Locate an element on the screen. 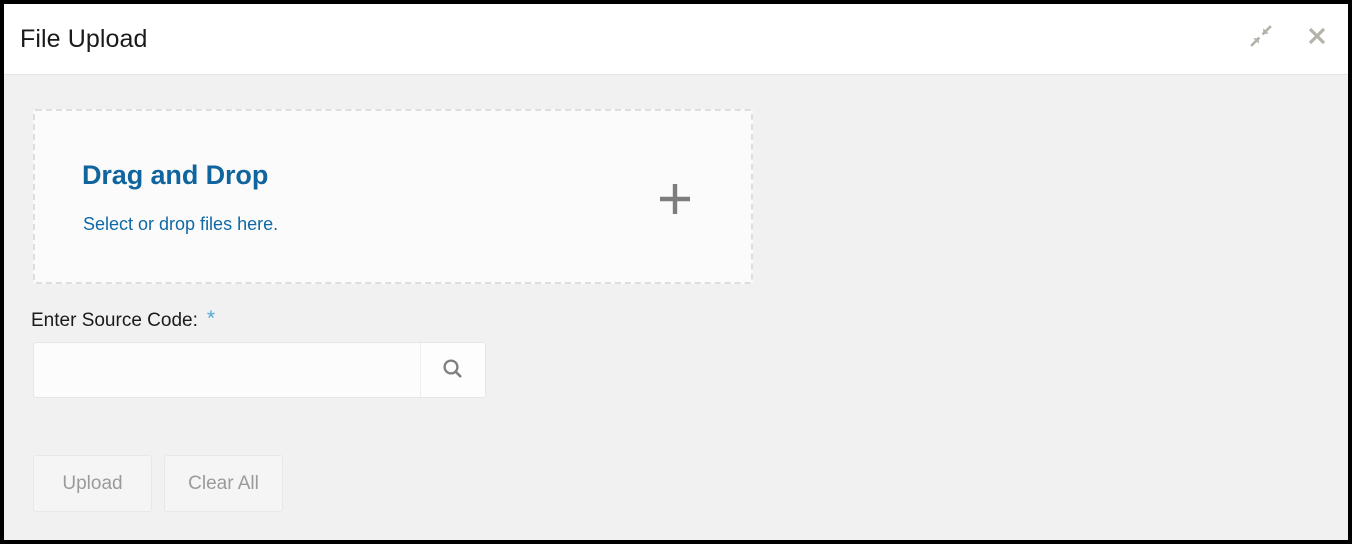  source-code-field is located at coordinates (259, 370).